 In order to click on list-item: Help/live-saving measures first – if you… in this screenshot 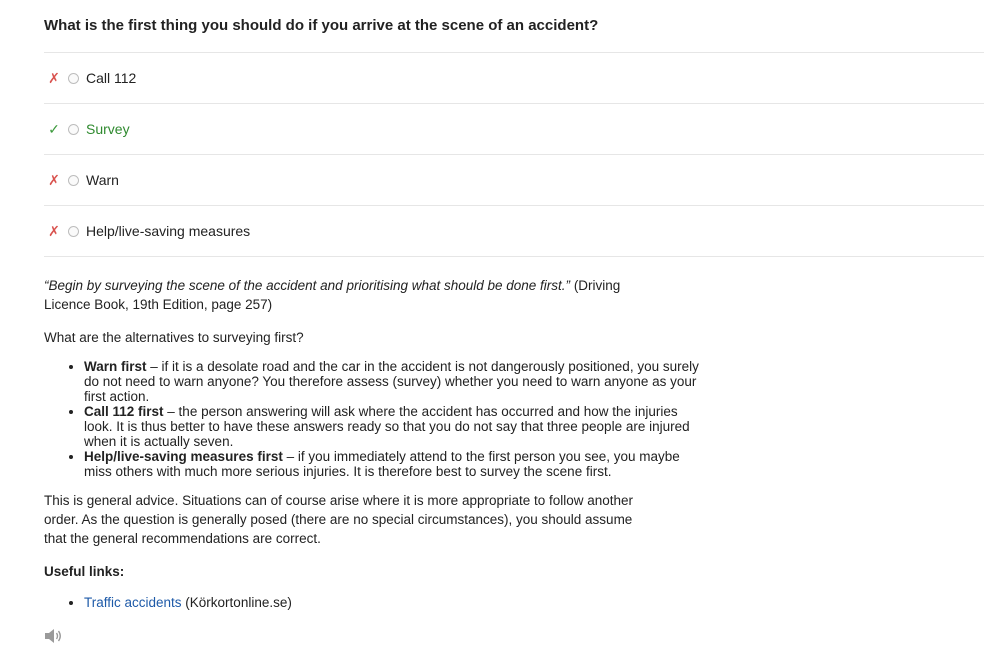, I will do `click(394, 464)`.